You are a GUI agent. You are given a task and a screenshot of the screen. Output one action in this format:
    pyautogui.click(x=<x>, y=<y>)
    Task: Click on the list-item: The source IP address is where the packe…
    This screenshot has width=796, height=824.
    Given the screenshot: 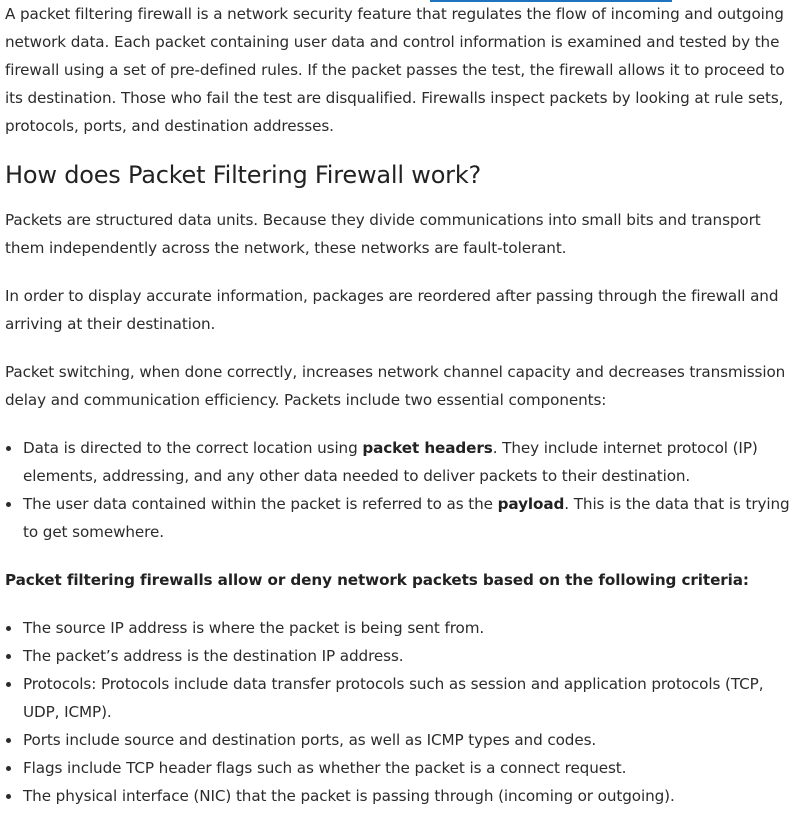 What is the action you would take?
    pyautogui.click(x=398, y=628)
    